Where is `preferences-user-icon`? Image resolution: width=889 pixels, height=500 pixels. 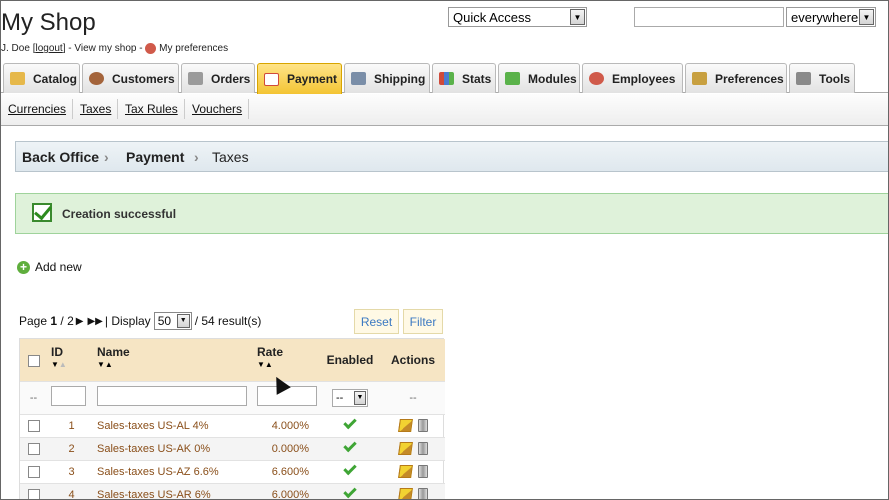 preferences-user-icon is located at coordinates (151, 48).